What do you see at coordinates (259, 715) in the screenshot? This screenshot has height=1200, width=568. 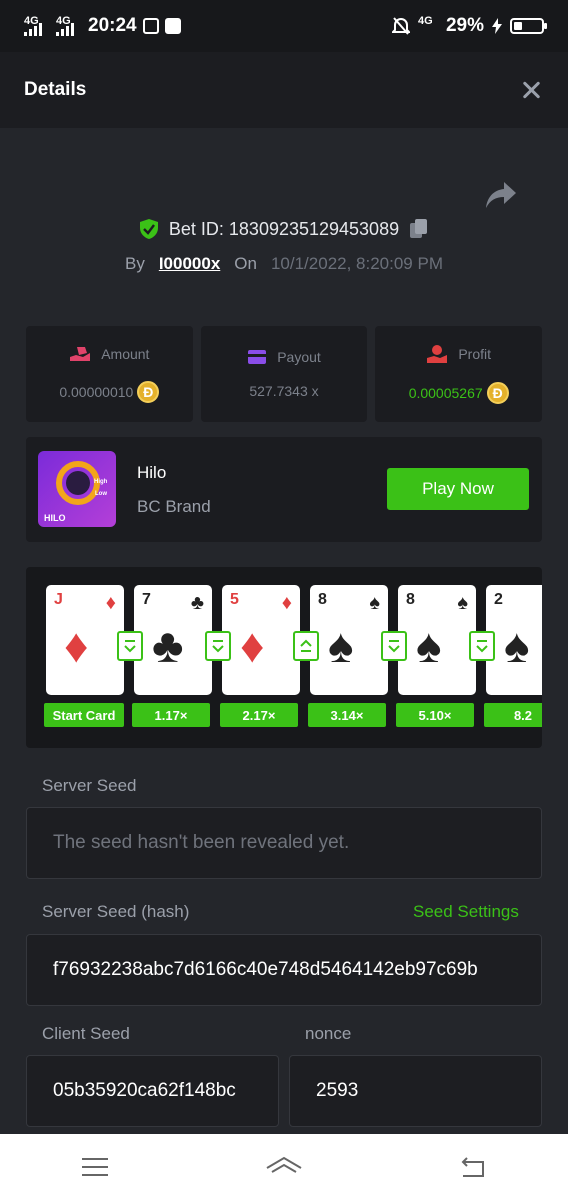 I see `multiplier-label: 2.17×` at bounding box center [259, 715].